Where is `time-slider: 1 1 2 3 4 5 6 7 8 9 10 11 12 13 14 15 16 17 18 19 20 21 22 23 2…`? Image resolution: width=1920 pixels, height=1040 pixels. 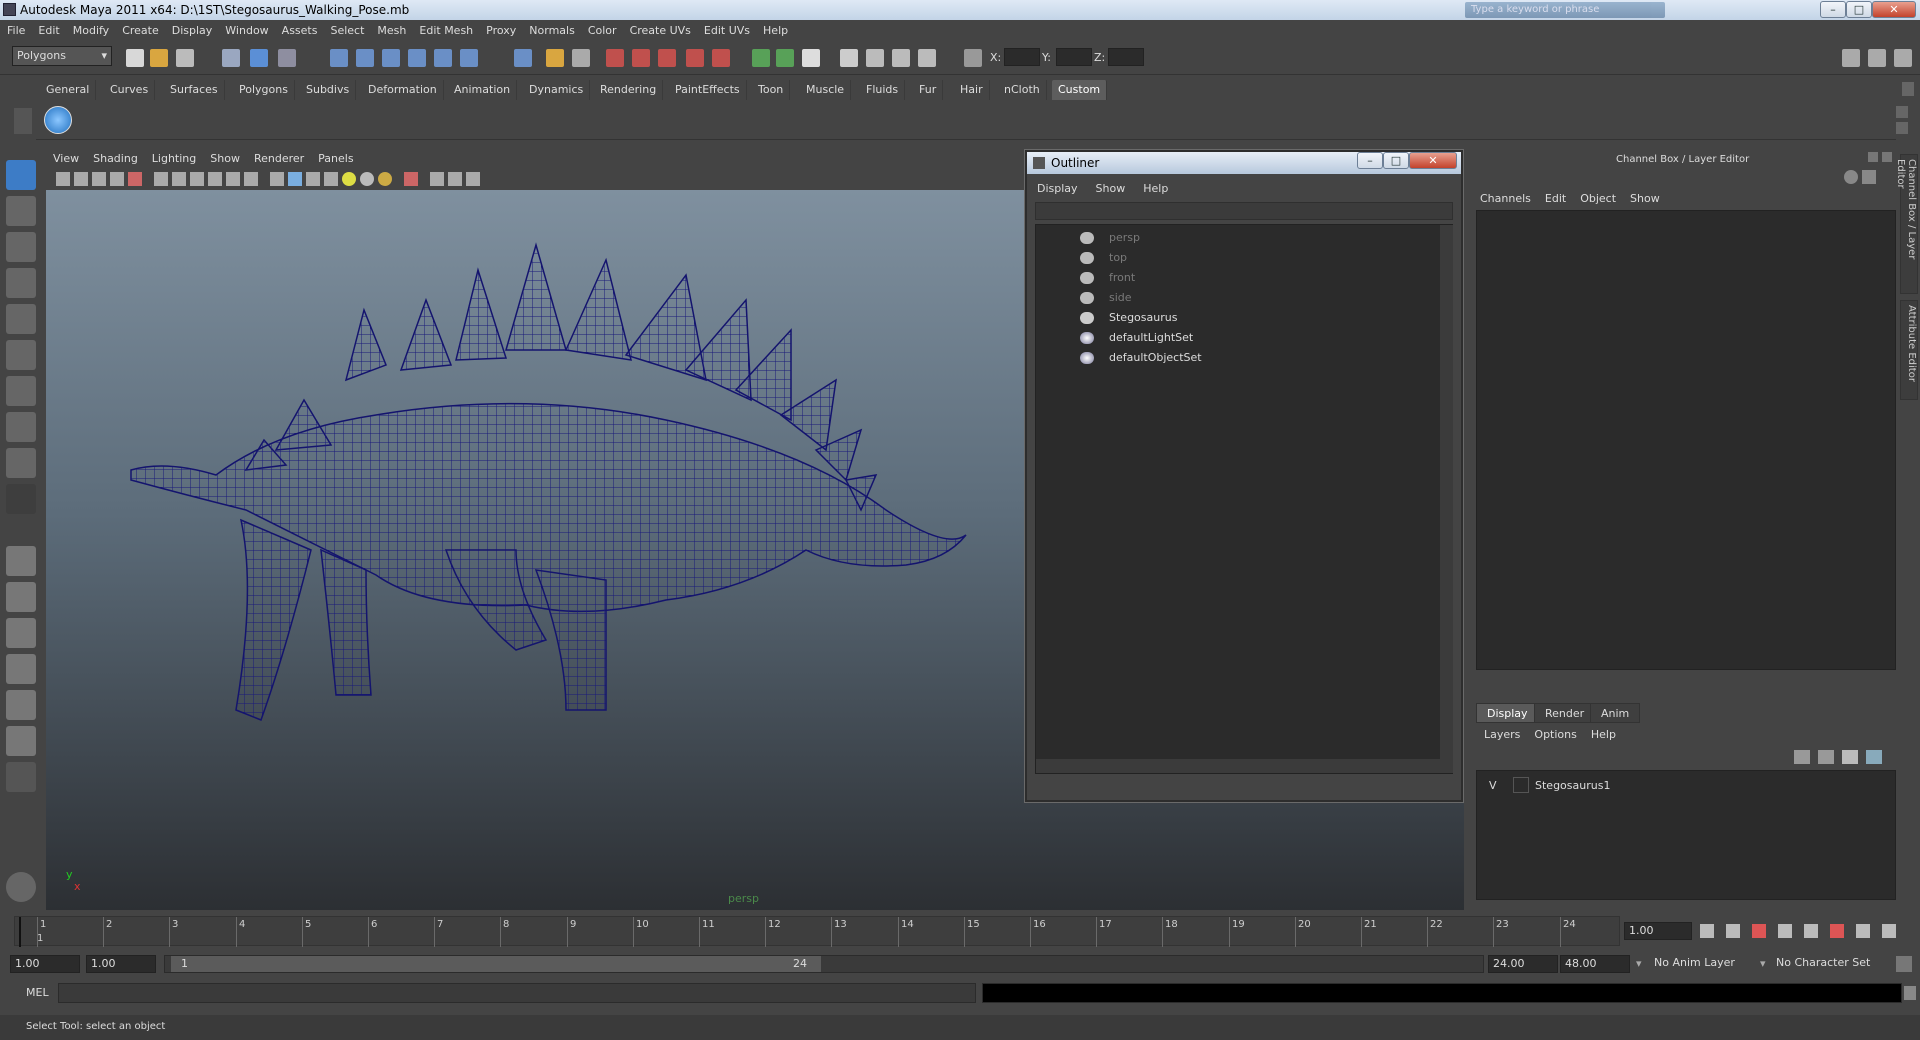
time-slider: 1 1 2 3 4 5 6 7 8 9 10 11 12 13 14 15 16 17 18 19 20 21 22 23 2… is located at coordinates (817, 931).